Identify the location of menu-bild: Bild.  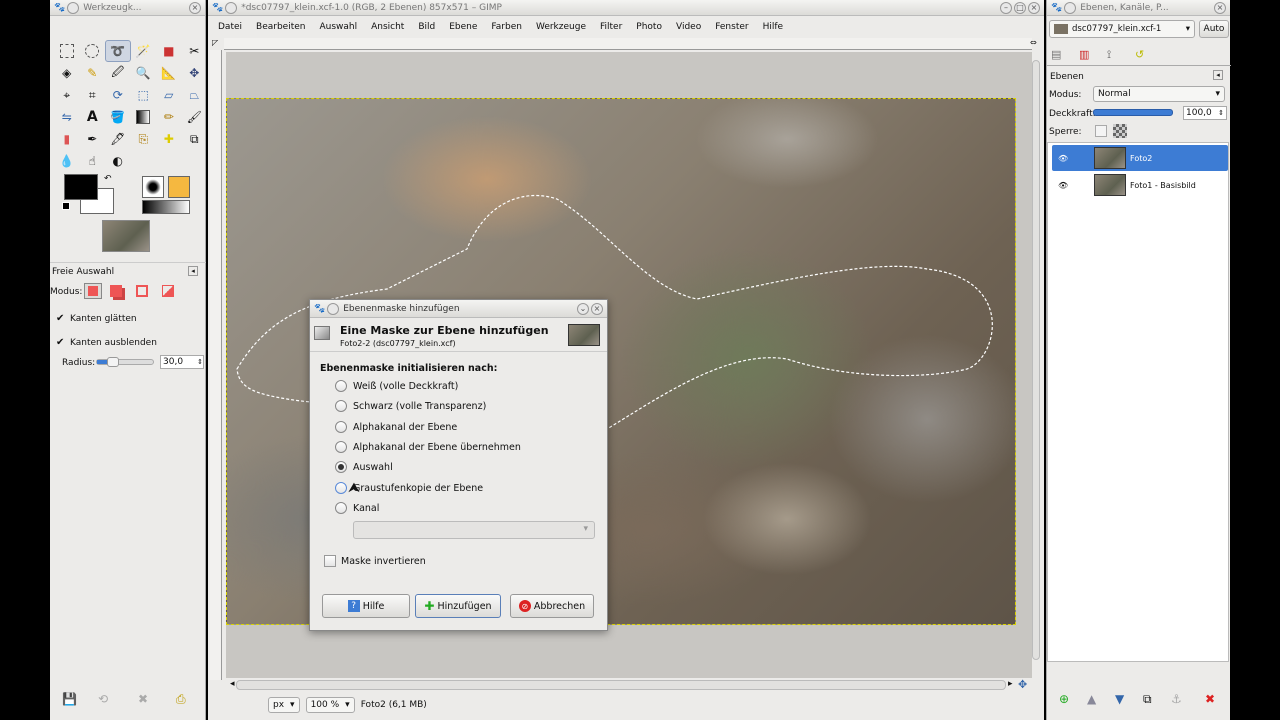
(426, 27).